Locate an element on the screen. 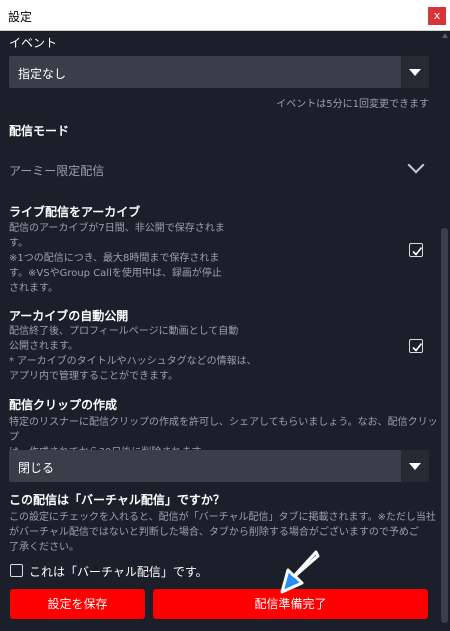 This screenshot has width=450, height=631. pointer-arrow-icon is located at coordinates (300, 572).